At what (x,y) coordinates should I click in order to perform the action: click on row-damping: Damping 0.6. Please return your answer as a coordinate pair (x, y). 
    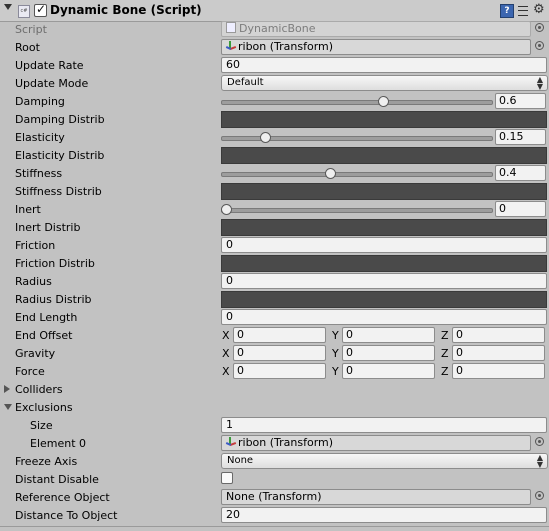
    Looking at the image, I should click on (274, 101).